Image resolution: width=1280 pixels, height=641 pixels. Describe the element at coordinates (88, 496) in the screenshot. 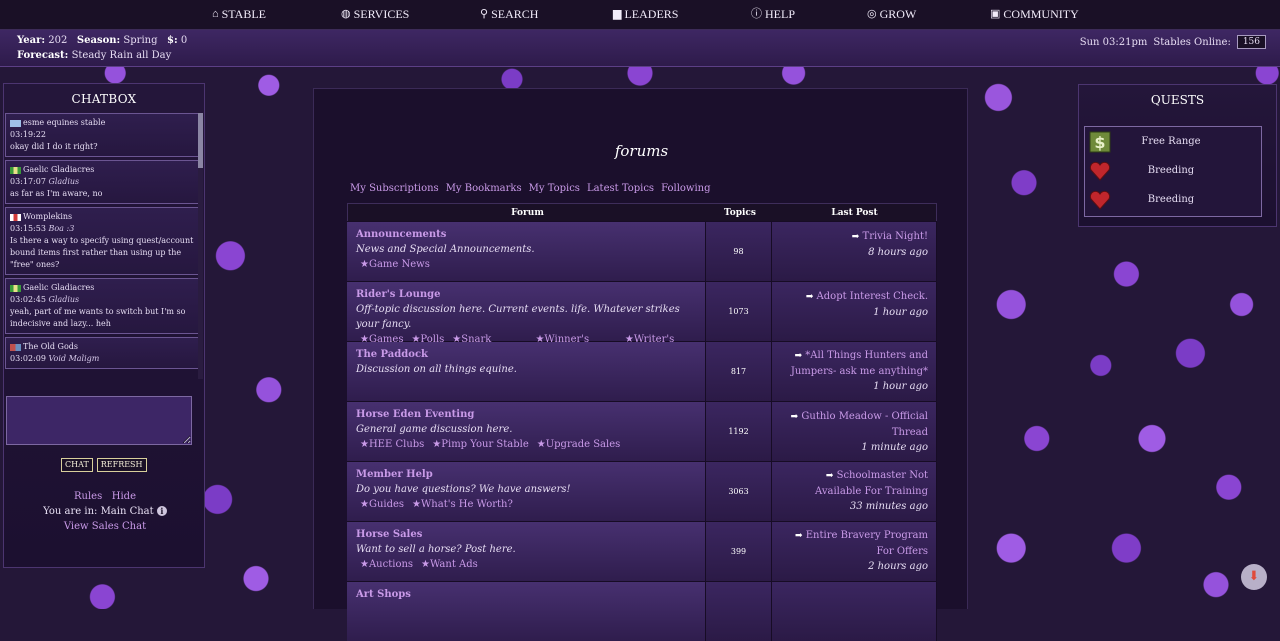

I see `rules-link: Rules` at that location.